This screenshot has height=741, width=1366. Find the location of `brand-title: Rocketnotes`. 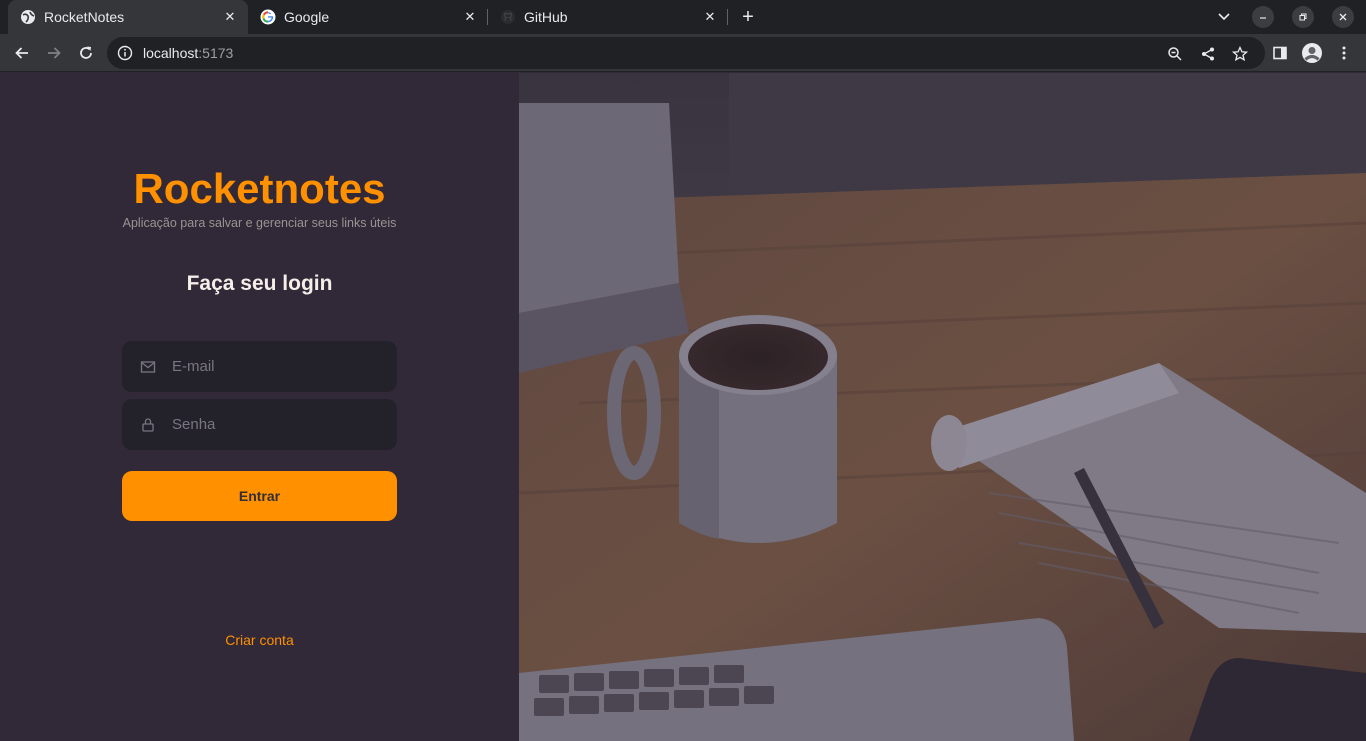

brand-title: Rocketnotes is located at coordinates (259, 188).